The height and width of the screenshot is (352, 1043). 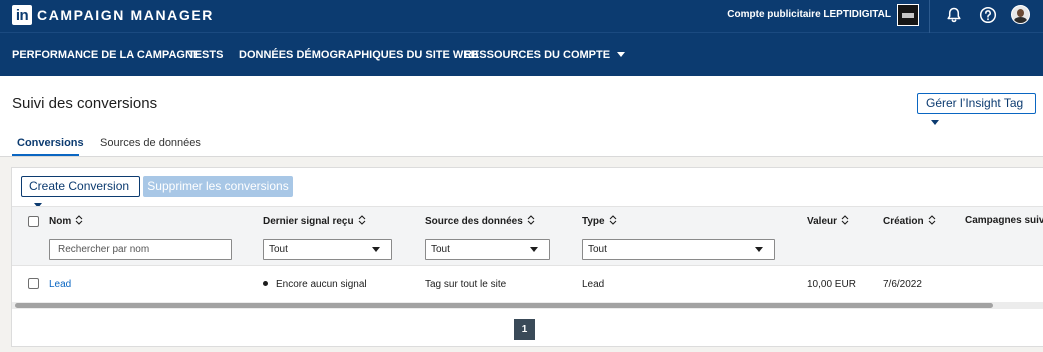 I want to click on row-checkbox, so click(x=33, y=283).